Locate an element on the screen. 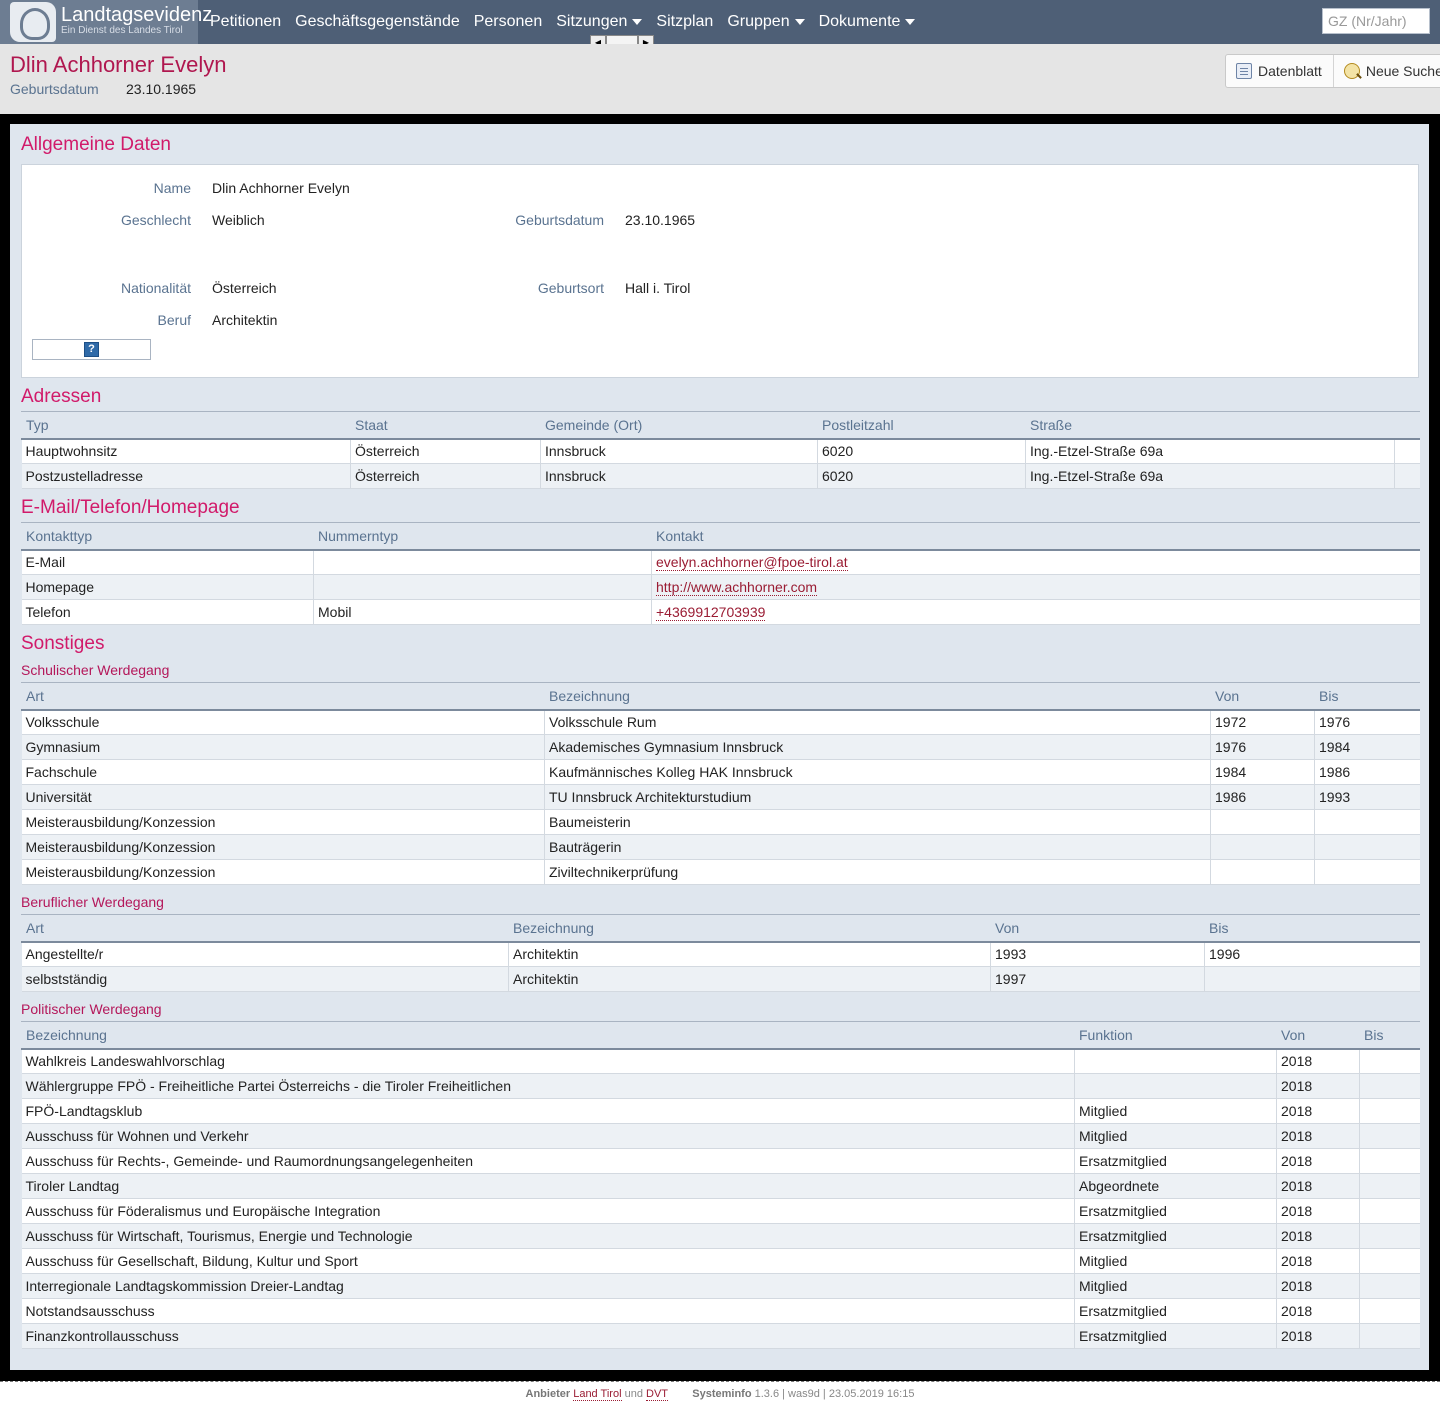  table-row: Angestellte/r Architektin 1993 1996 is located at coordinates (720, 954).